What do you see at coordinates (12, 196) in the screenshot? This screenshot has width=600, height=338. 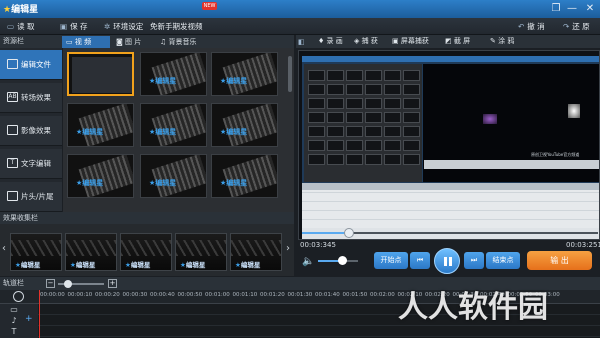 I see `clapper-icon` at bounding box center [12, 196].